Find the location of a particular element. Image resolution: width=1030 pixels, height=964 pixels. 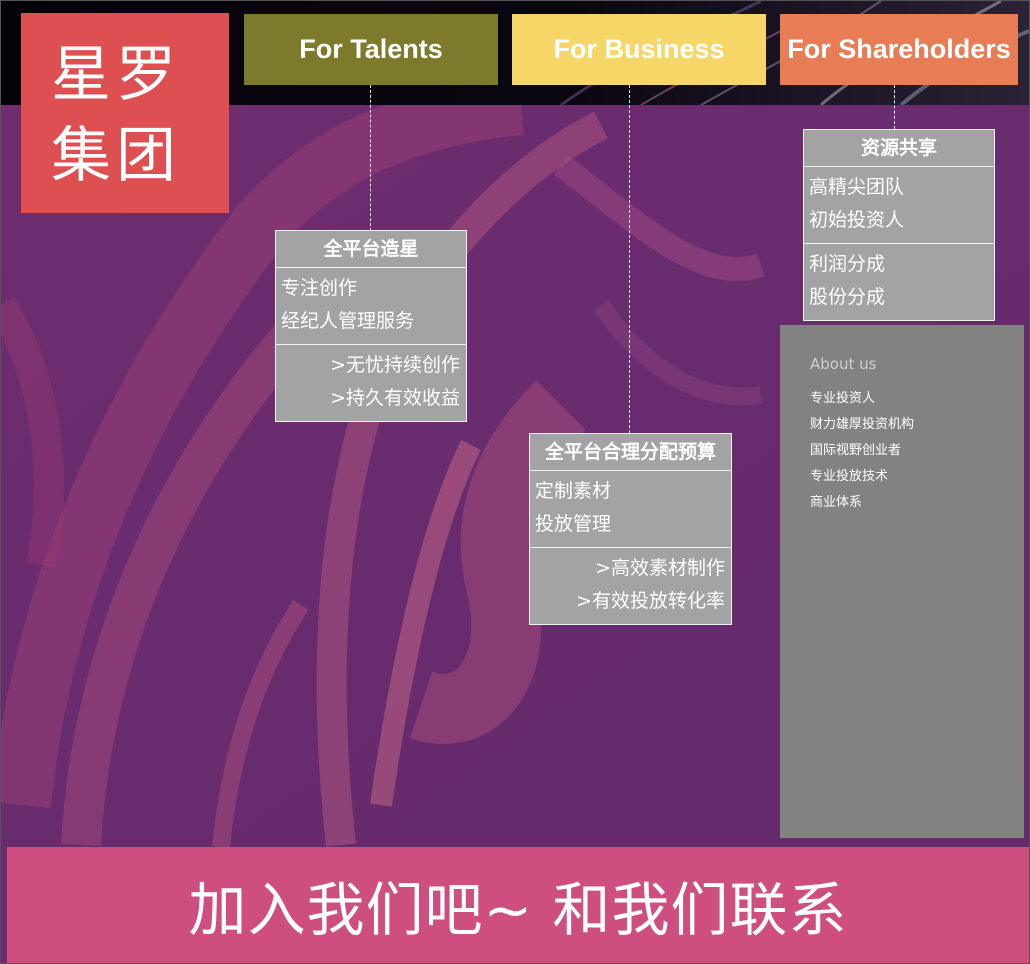

about-us-title: About us is located at coordinates (843, 364).